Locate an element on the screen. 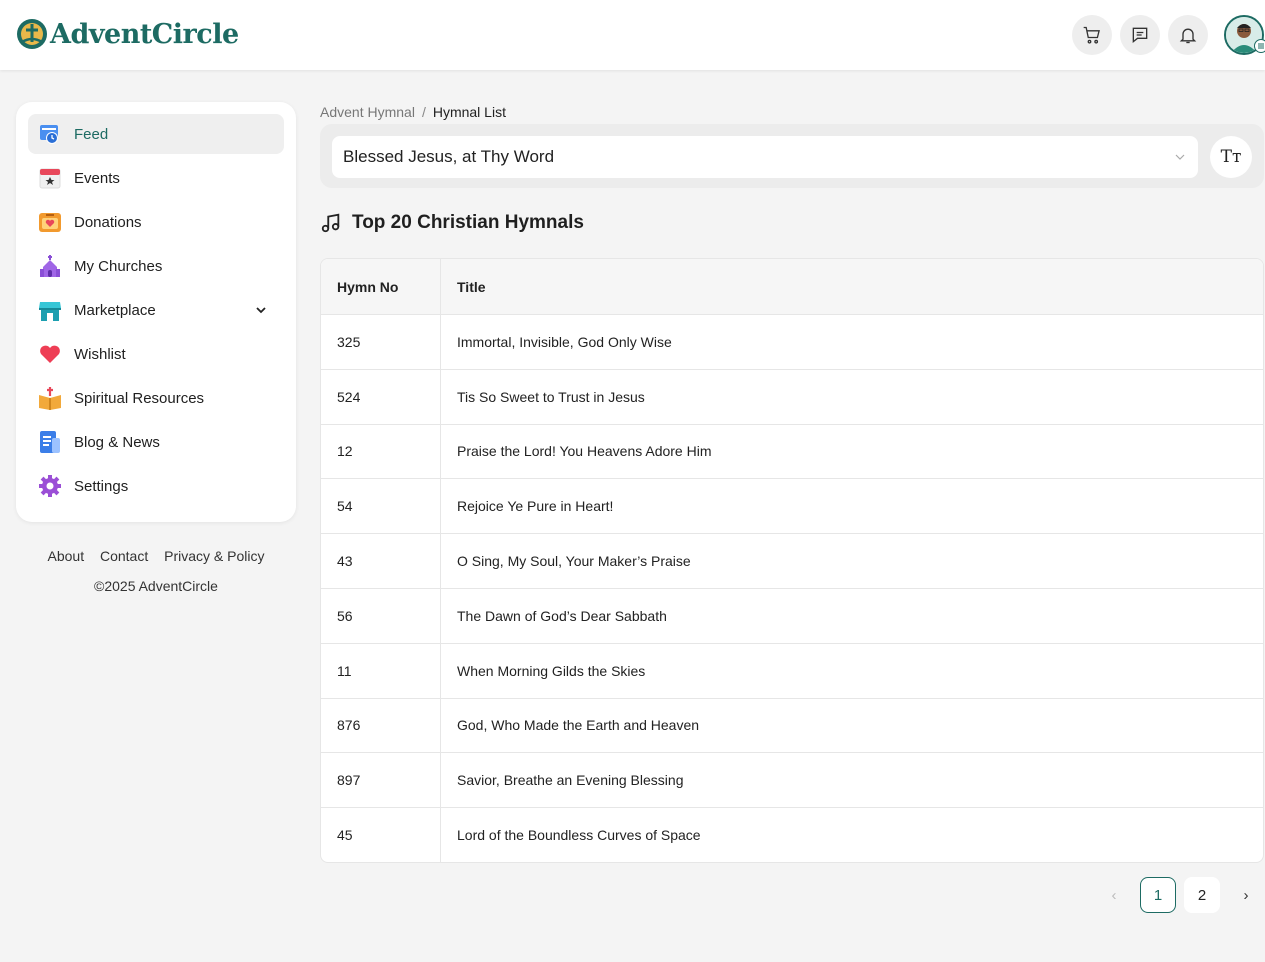 The image size is (1265, 962). about-link: About is located at coordinates (66, 556).